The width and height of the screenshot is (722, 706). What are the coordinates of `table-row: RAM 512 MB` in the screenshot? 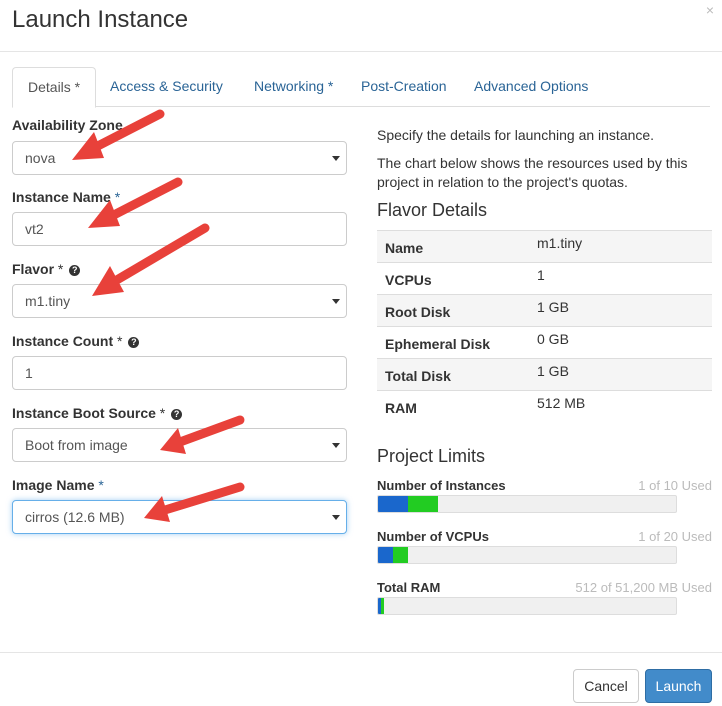 It's located at (544, 406).